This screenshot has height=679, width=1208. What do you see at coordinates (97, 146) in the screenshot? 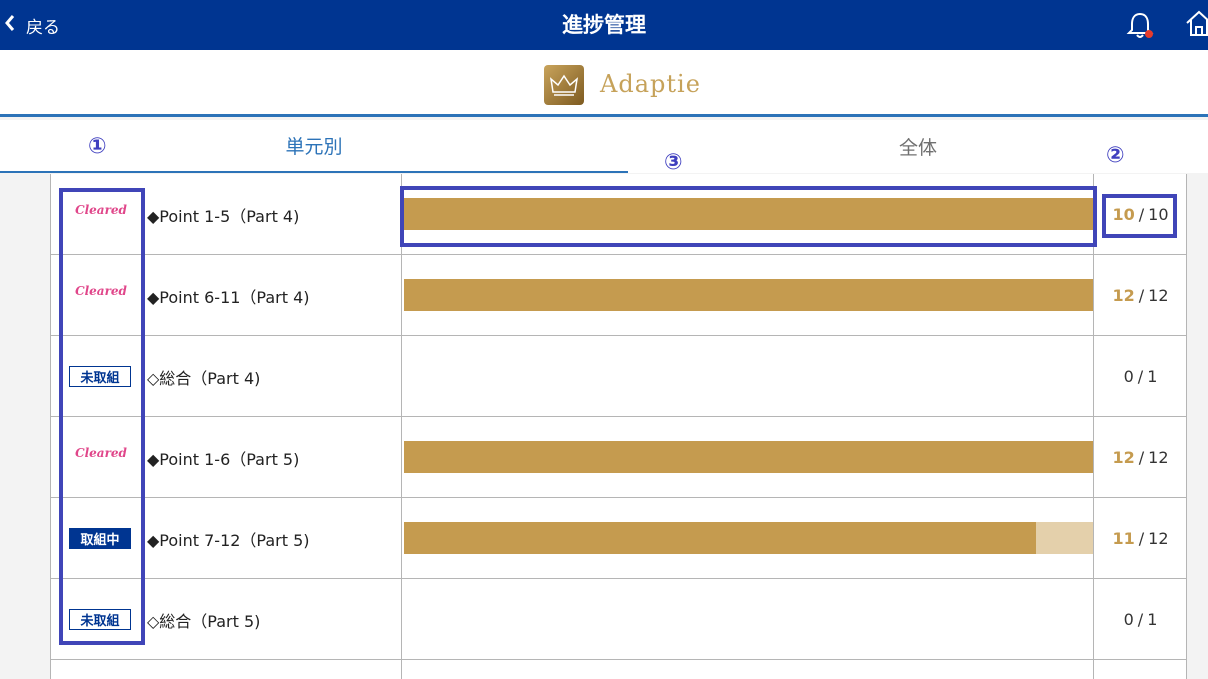
I see `annotation-1: ①` at bounding box center [97, 146].